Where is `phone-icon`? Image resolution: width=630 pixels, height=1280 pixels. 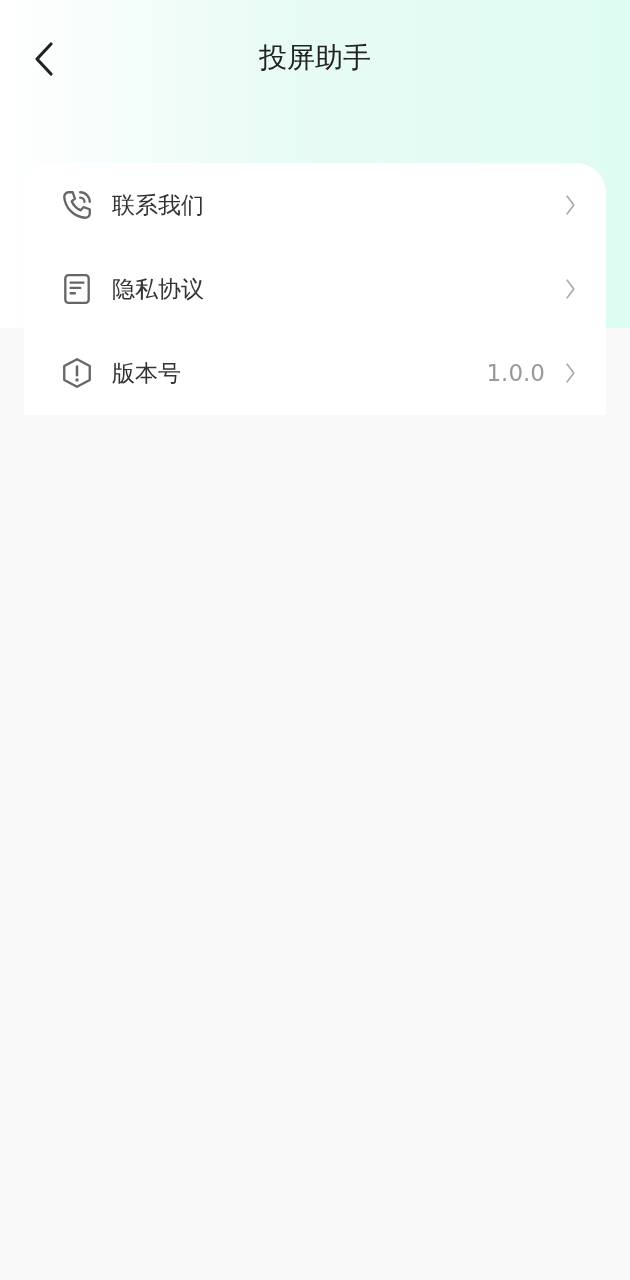
phone-icon is located at coordinates (77, 205).